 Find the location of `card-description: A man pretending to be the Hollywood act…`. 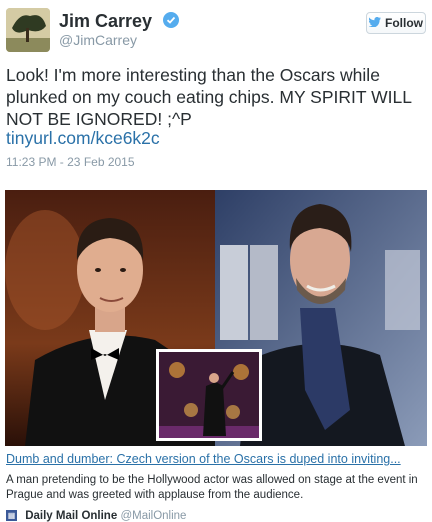

card-description: A man pretending to be the Hollywood act… is located at coordinates (212, 487).